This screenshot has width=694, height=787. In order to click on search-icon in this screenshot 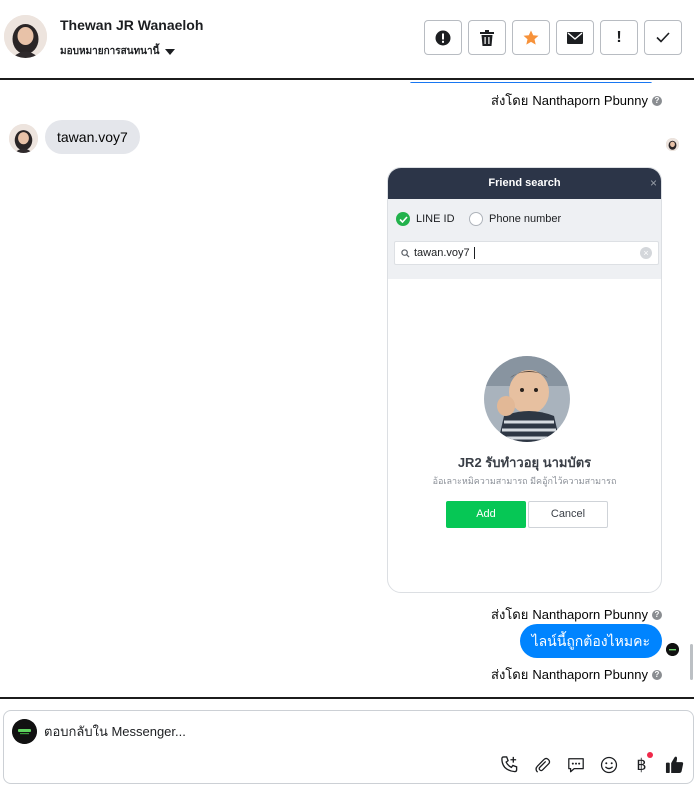, I will do `click(405, 253)`.